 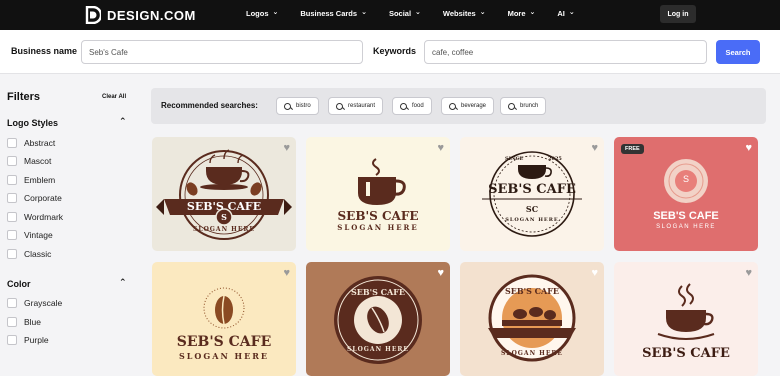 What do you see at coordinates (43, 198) in the screenshot?
I see `option-label: Corporate` at bounding box center [43, 198].